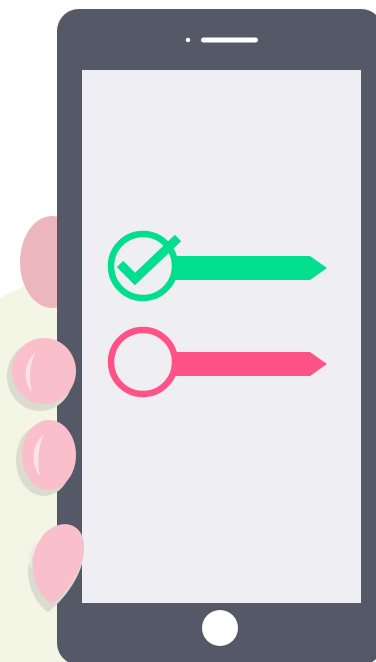 The image size is (376, 662). What do you see at coordinates (220, 628) in the screenshot?
I see `home-button-icon` at bounding box center [220, 628].